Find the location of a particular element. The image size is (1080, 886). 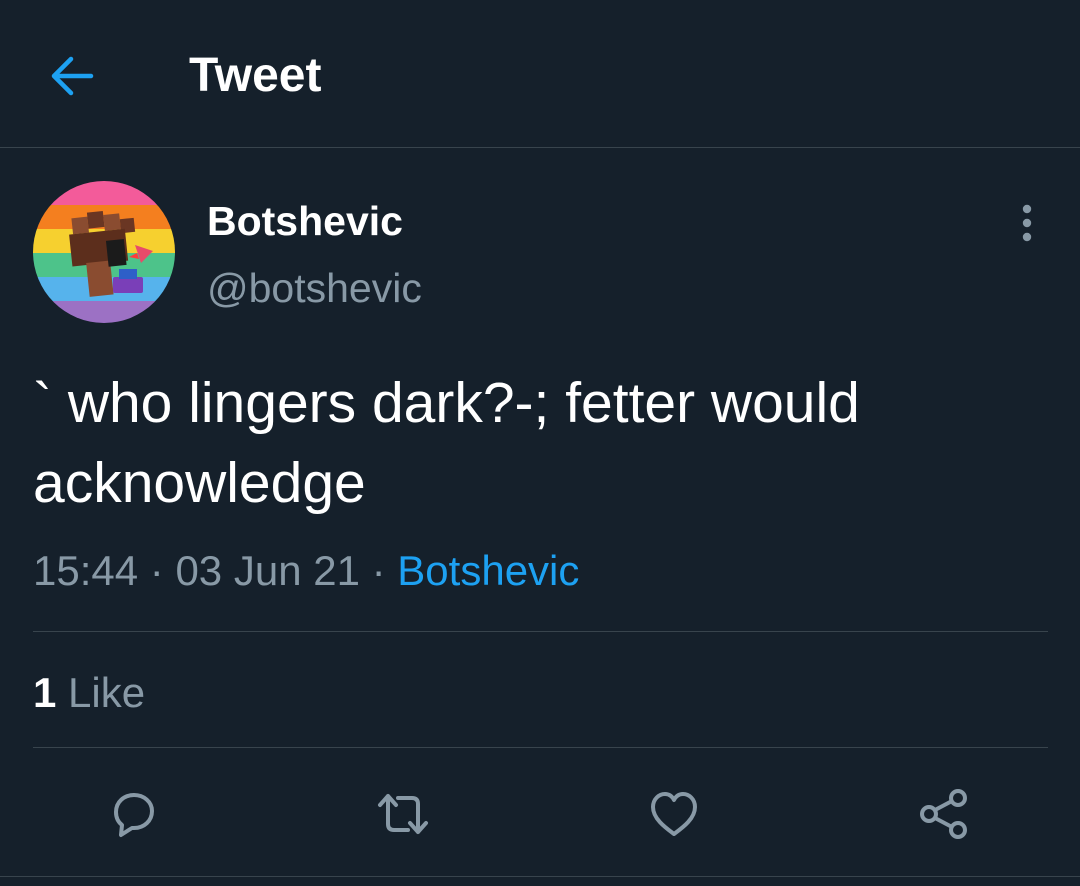

reply-button is located at coordinates (134, 814).